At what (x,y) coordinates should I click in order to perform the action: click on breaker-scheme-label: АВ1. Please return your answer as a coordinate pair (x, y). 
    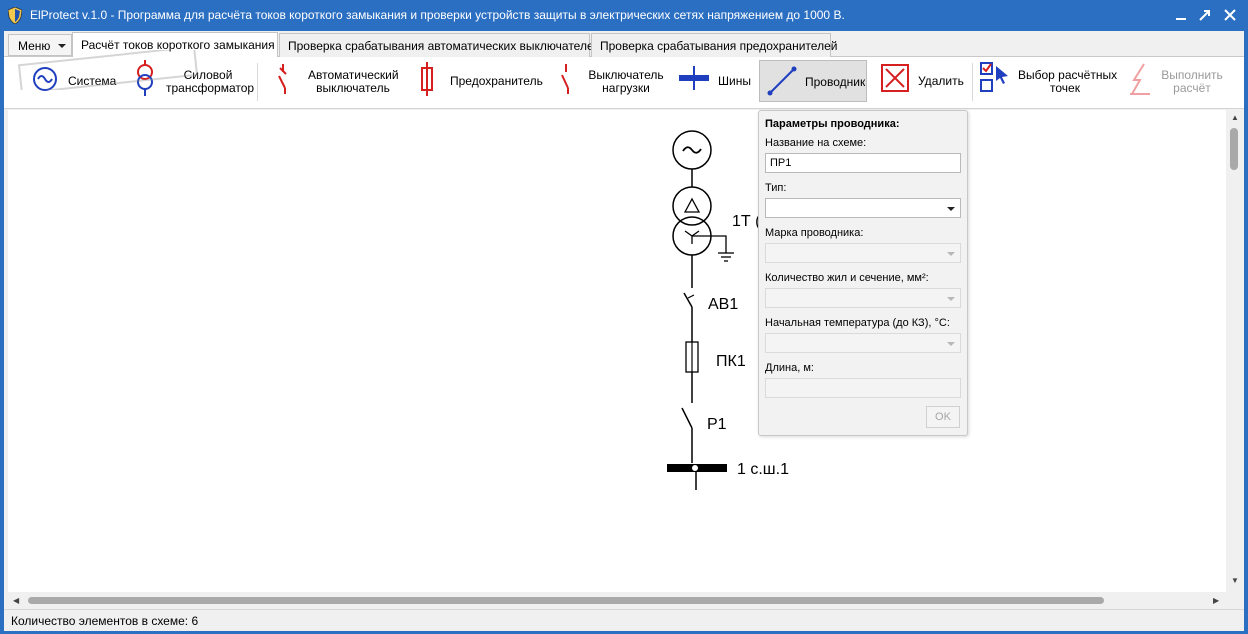
    Looking at the image, I should click on (723, 304).